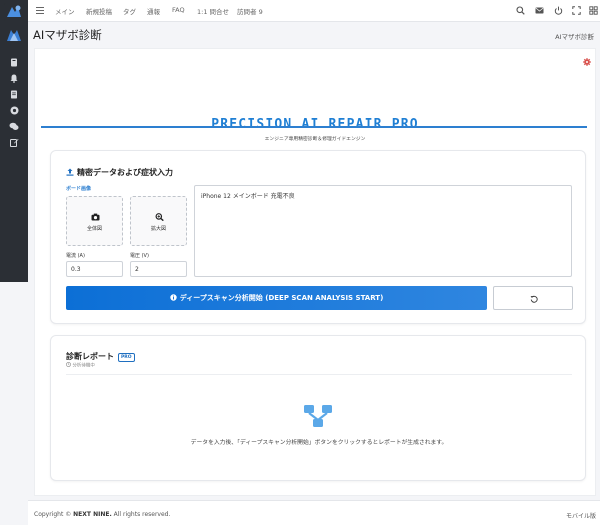  What do you see at coordinates (139, 256) in the screenshot?
I see `voltage-label: 電圧 (V)` at bounding box center [139, 256].